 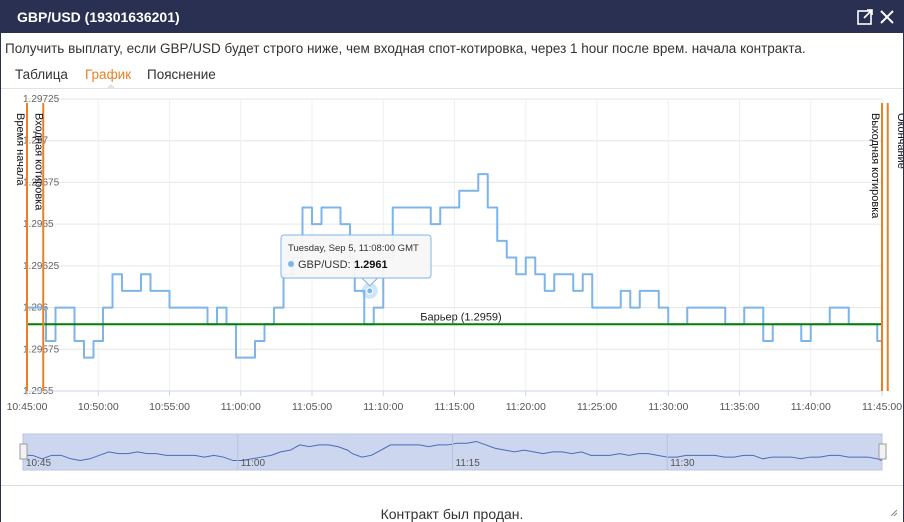 I want to click on navigator-left-handle, so click(x=23, y=451).